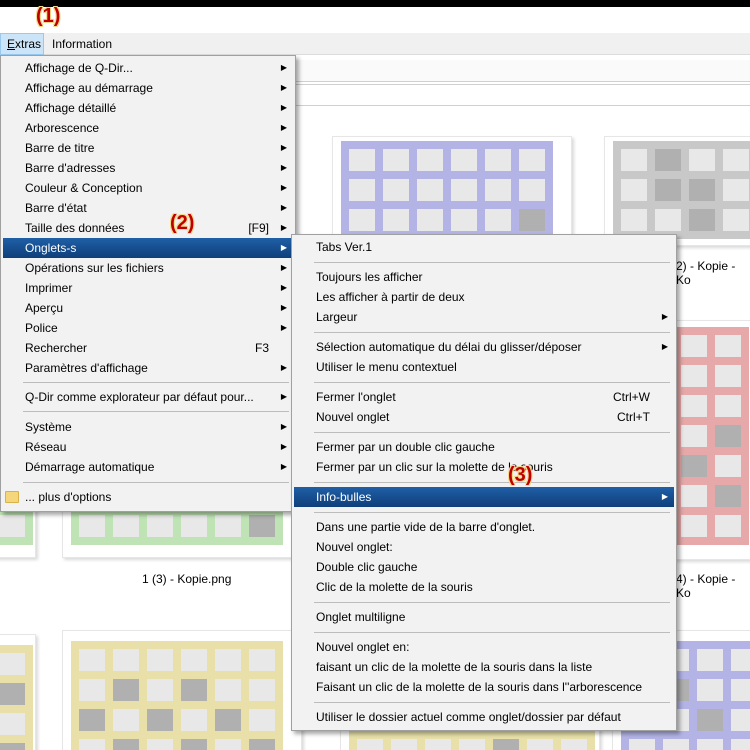 The width and height of the screenshot is (750, 750). What do you see at coordinates (148, 228) in the screenshot?
I see `menu-item-taille-donnees: Taille des données [F9] ▶` at bounding box center [148, 228].